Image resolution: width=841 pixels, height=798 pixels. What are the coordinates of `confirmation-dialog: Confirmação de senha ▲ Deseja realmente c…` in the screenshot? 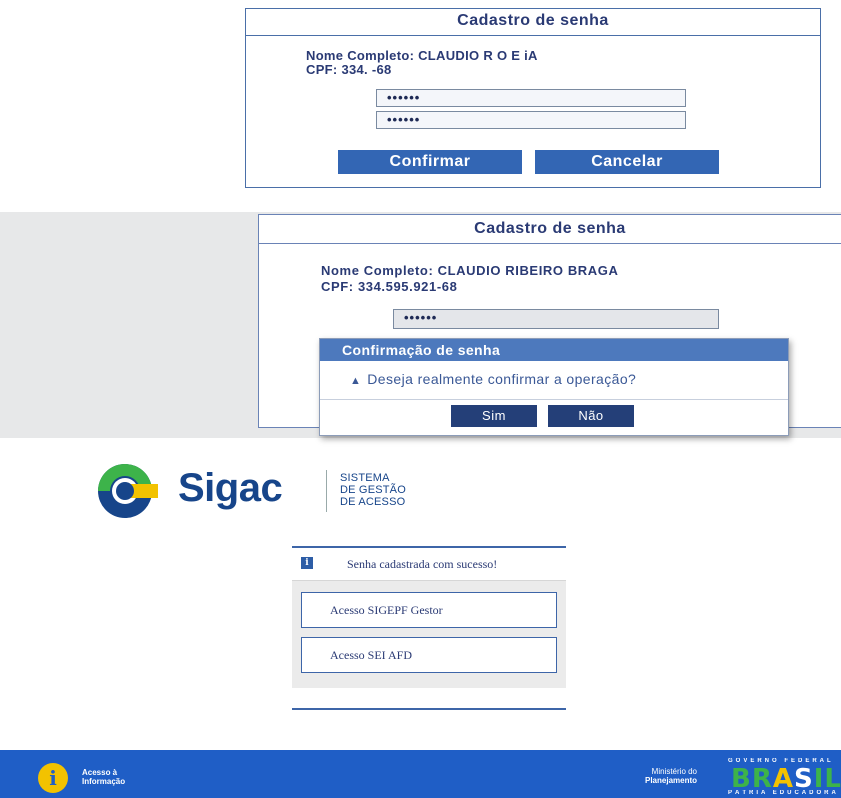 It's located at (554, 387).